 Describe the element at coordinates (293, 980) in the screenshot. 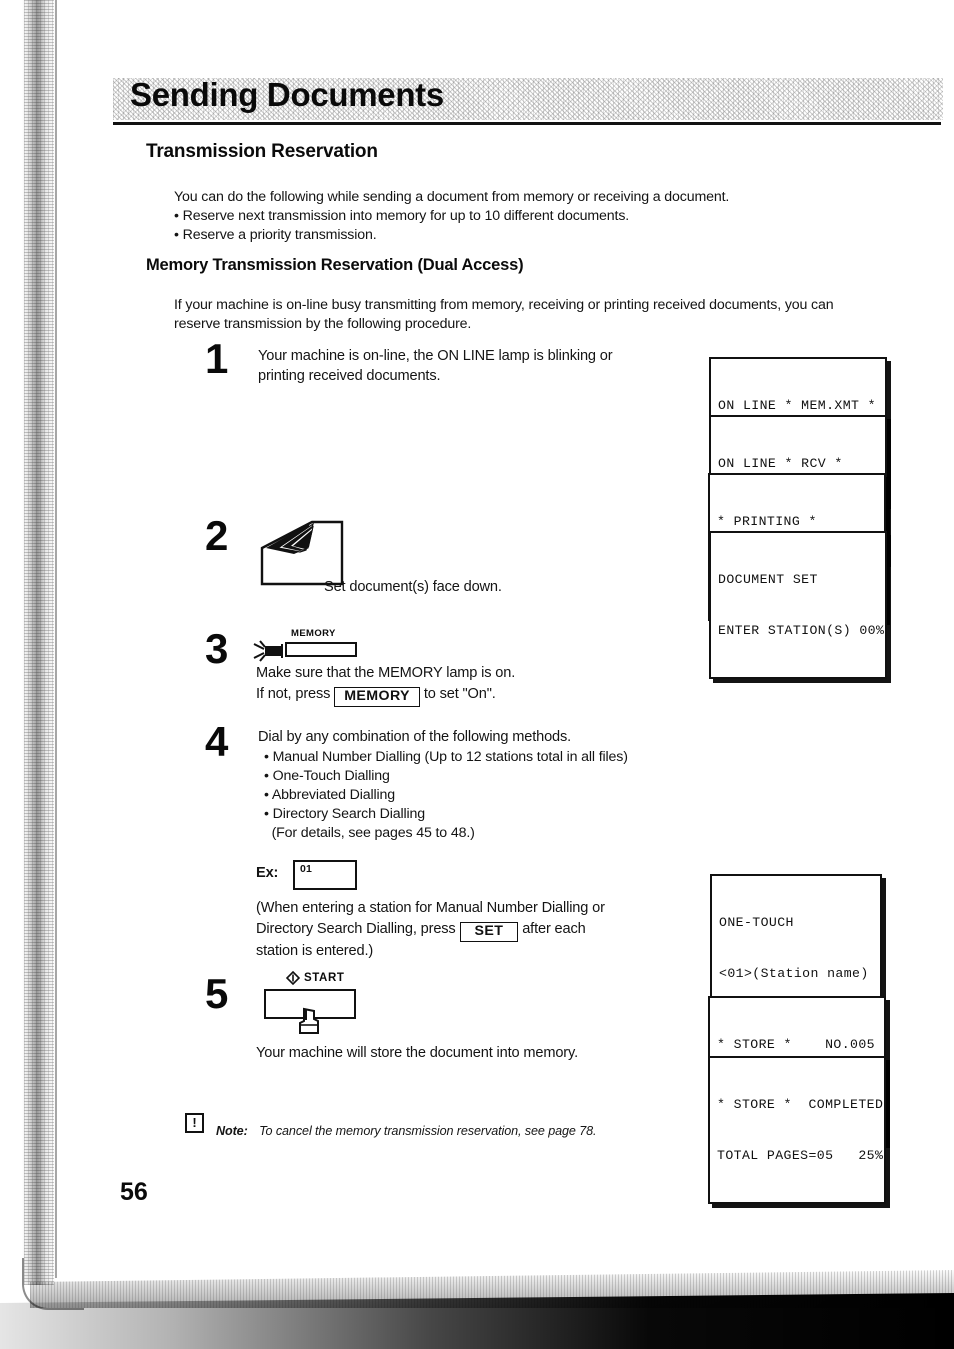

I see `start-diamond-icon` at that location.